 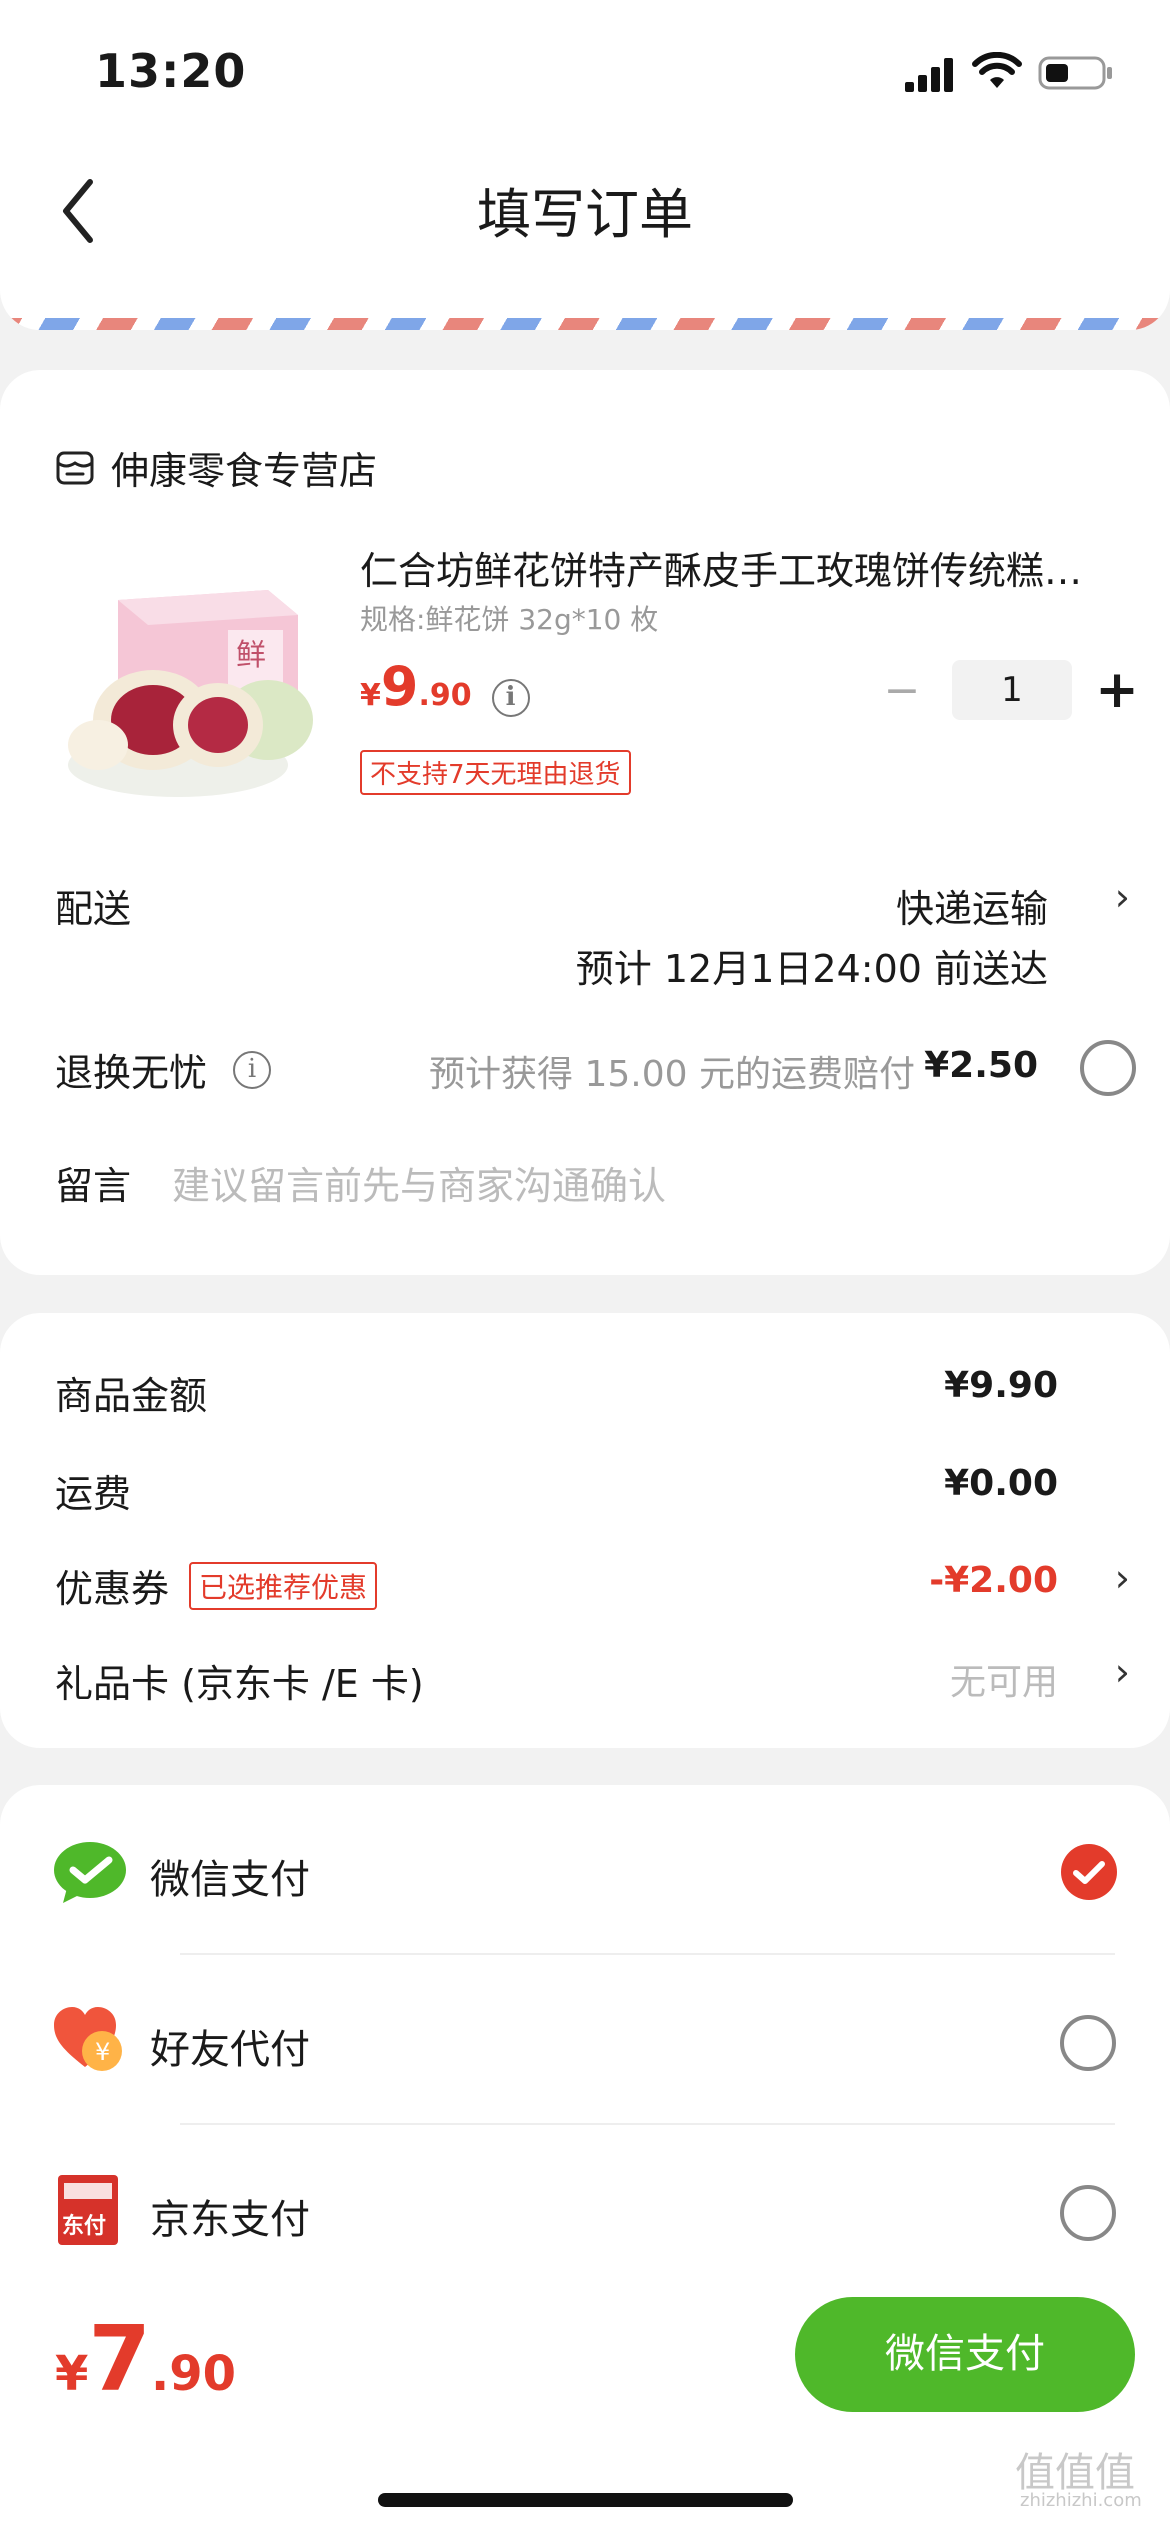 What do you see at coordinates (585, 324) in the screenshot?
I see `airmail-border` at bounding box center [585, 324].